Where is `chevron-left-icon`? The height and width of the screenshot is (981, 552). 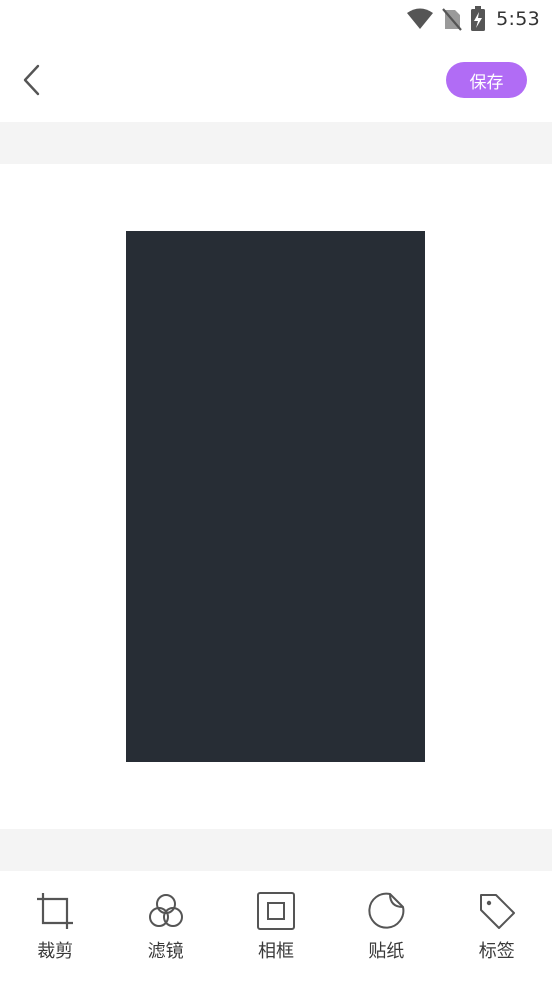
chevron-left-icon is located at coordinates (31, 80).